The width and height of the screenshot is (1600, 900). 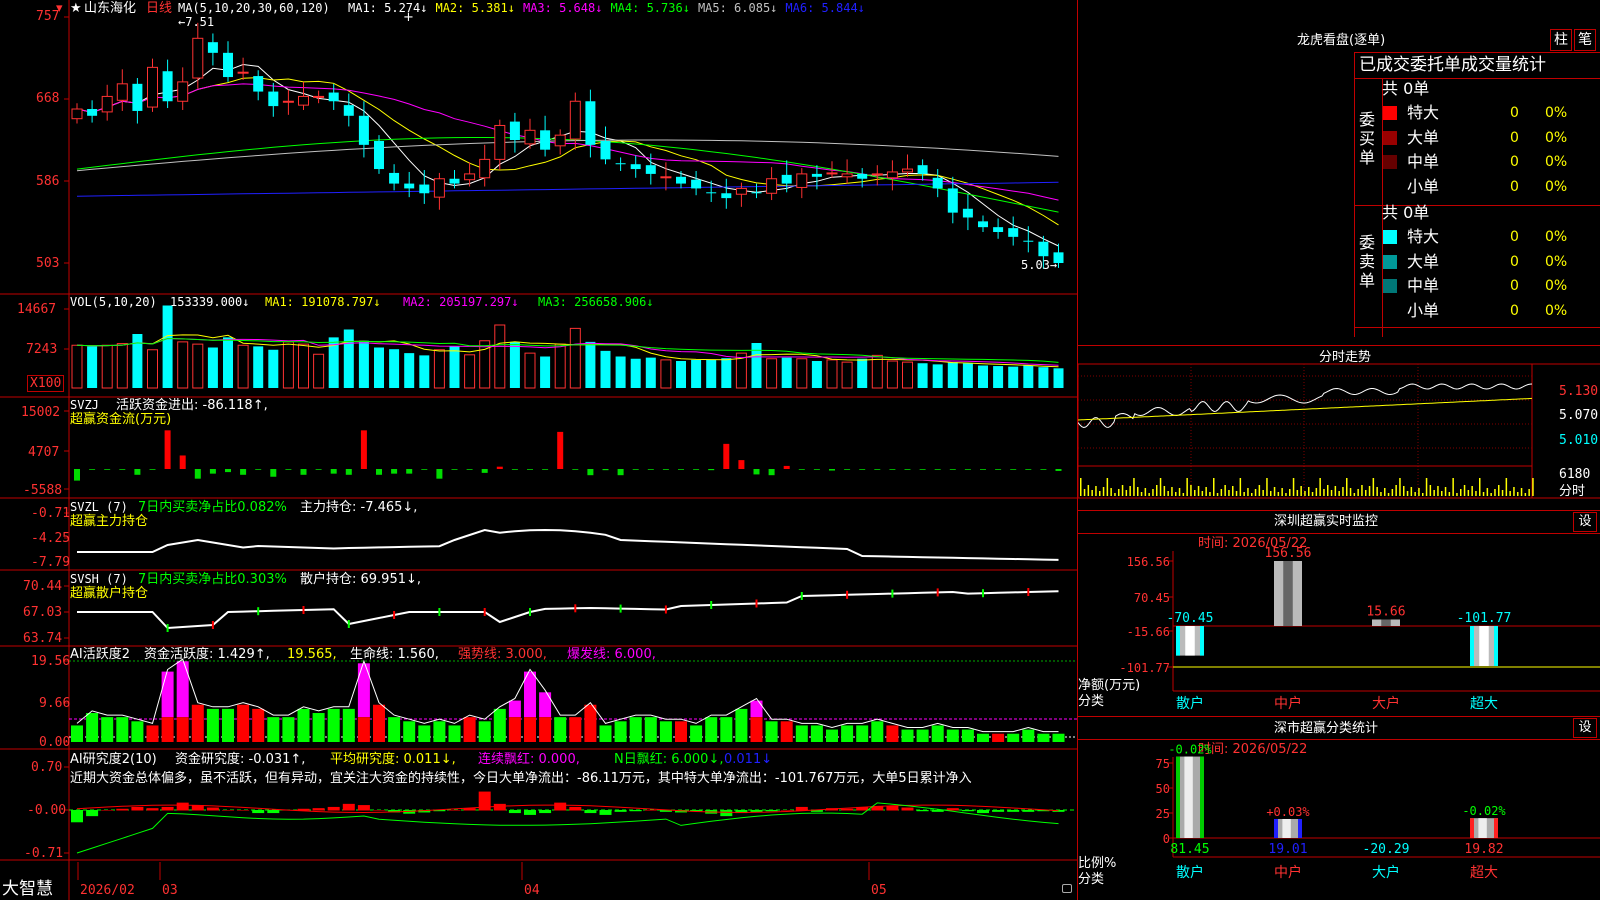 What do you see at coordinates (825, 8) in the screenshot?
I see `ma-legend-item: MA6: 5.844↓` at bounding box center [825, 8].